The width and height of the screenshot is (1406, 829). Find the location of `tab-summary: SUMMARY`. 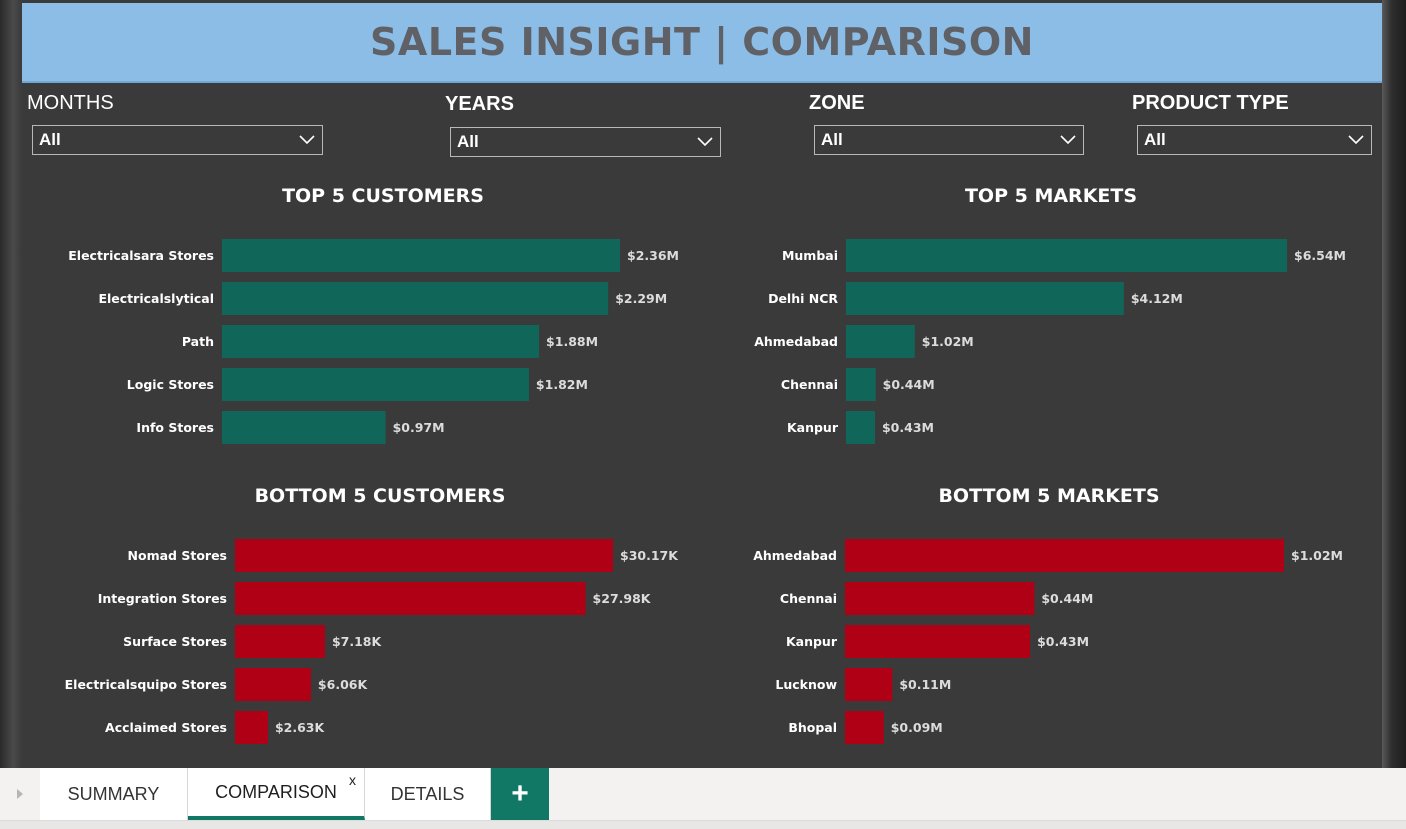

tab-summary: SUMMARY is located at coordinates (114, 794).